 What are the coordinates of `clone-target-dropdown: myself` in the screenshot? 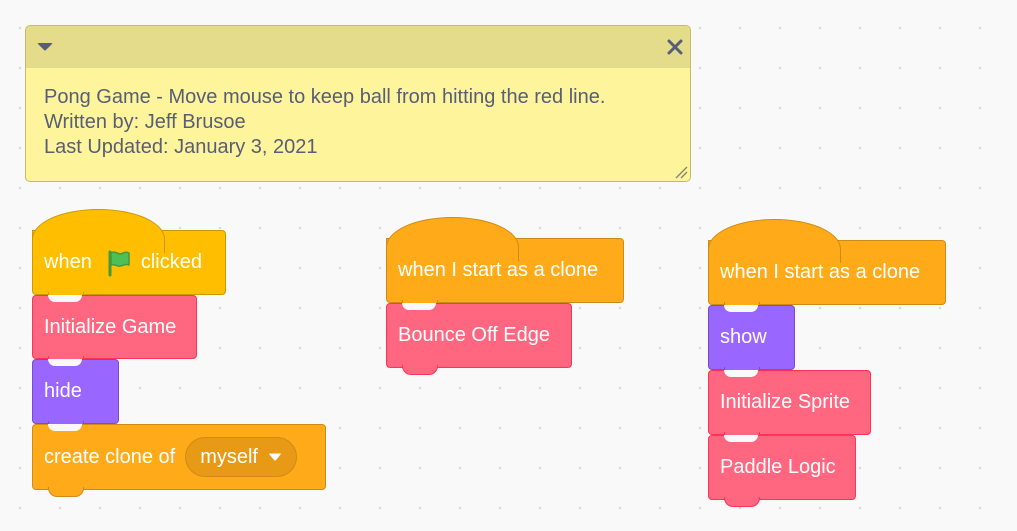 It's located at (241, 457).